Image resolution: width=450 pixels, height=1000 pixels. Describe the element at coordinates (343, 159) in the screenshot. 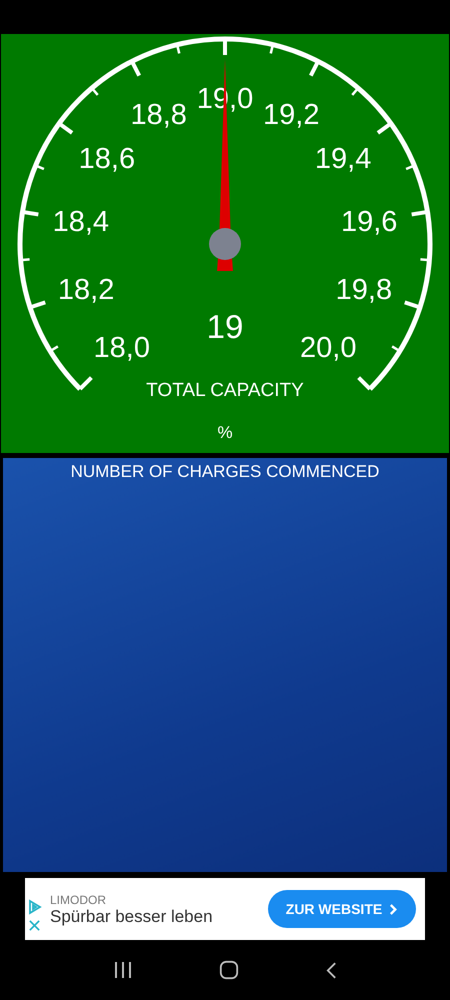

I see `scale-label: 19,4` at that location.